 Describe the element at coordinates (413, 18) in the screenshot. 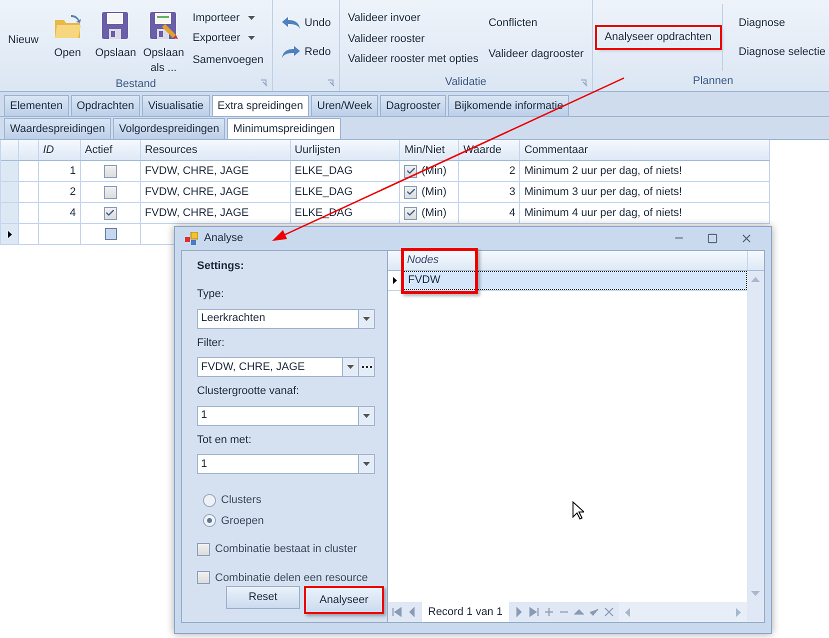

I see `ribbon-button: Valideer invoer` at that location.